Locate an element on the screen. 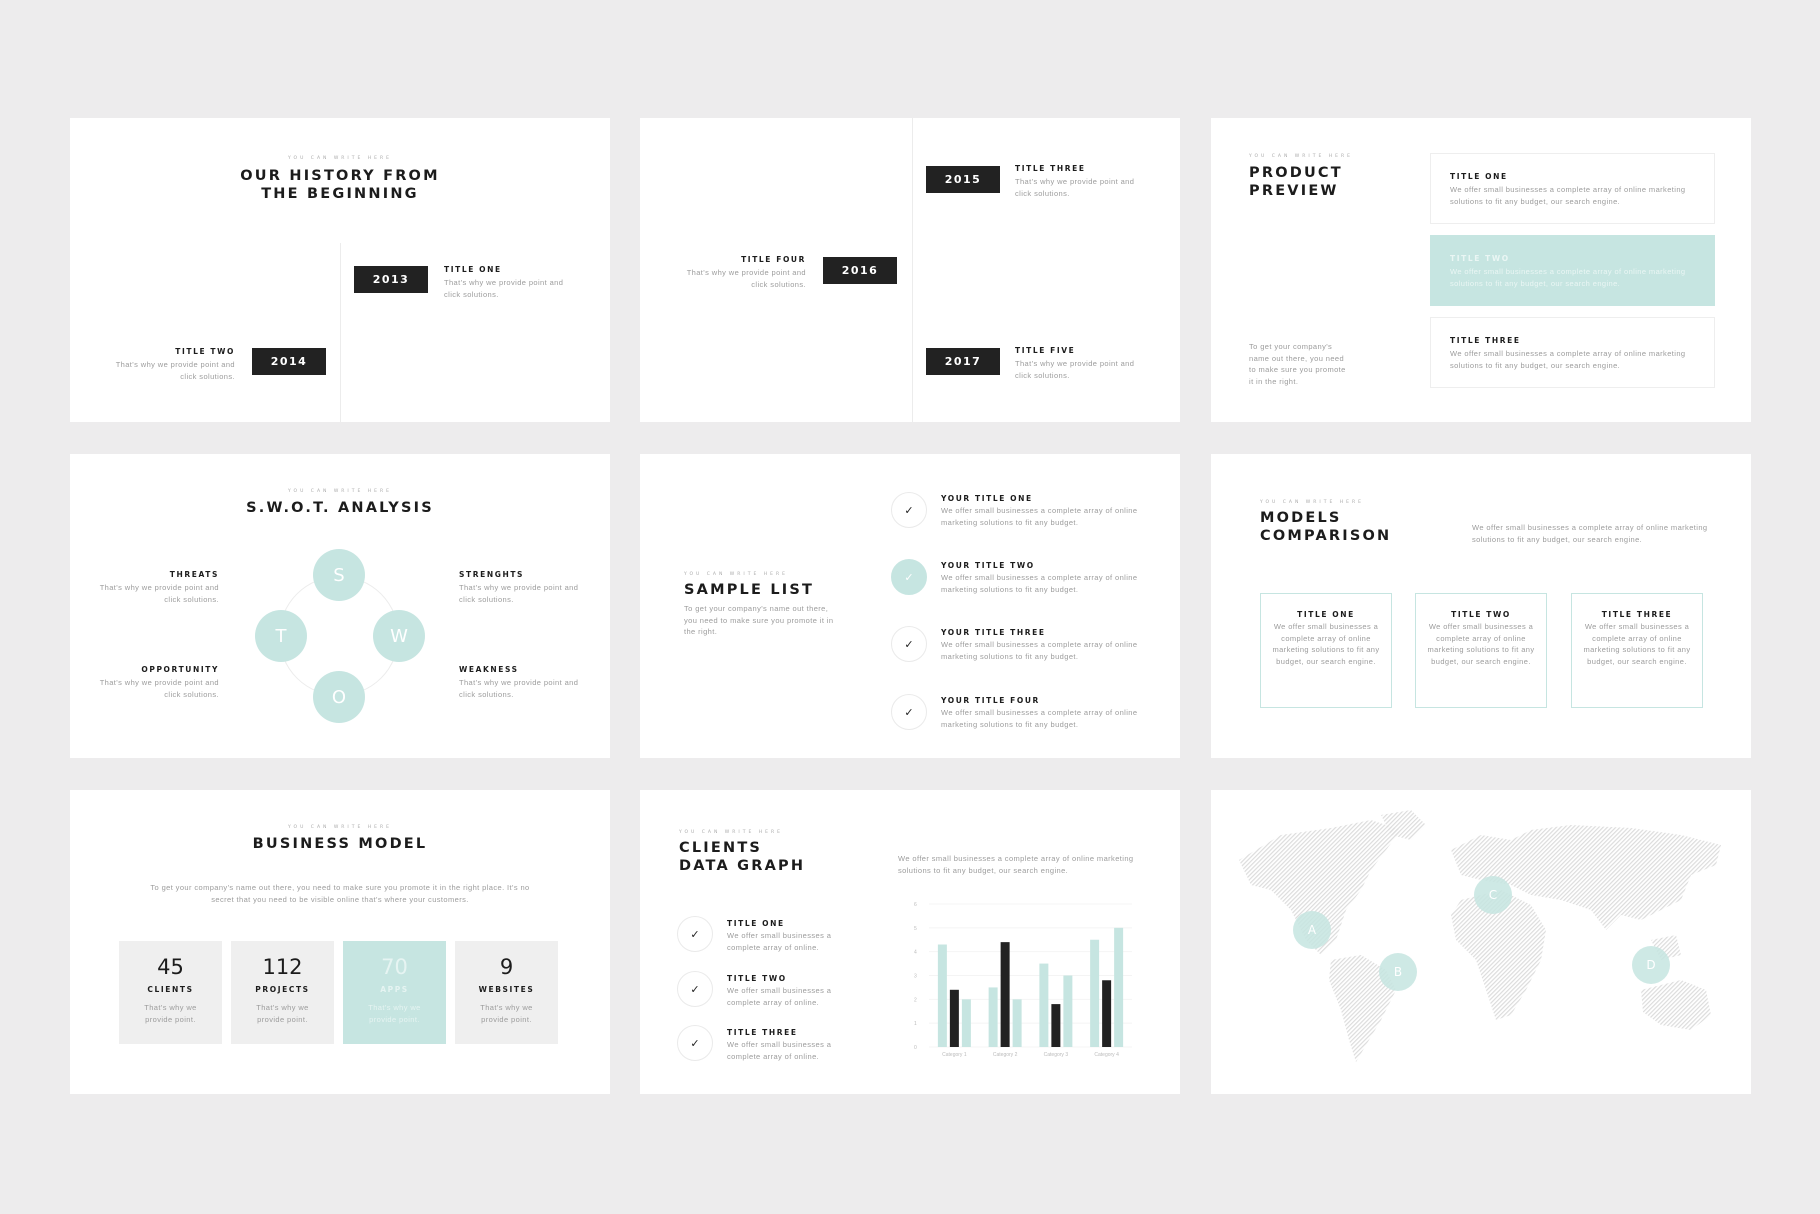 Image resolution: width=1820 pixels, height=1214 pixels. x-tick-label: Category 4 is located at coordinates (1106, 1055).